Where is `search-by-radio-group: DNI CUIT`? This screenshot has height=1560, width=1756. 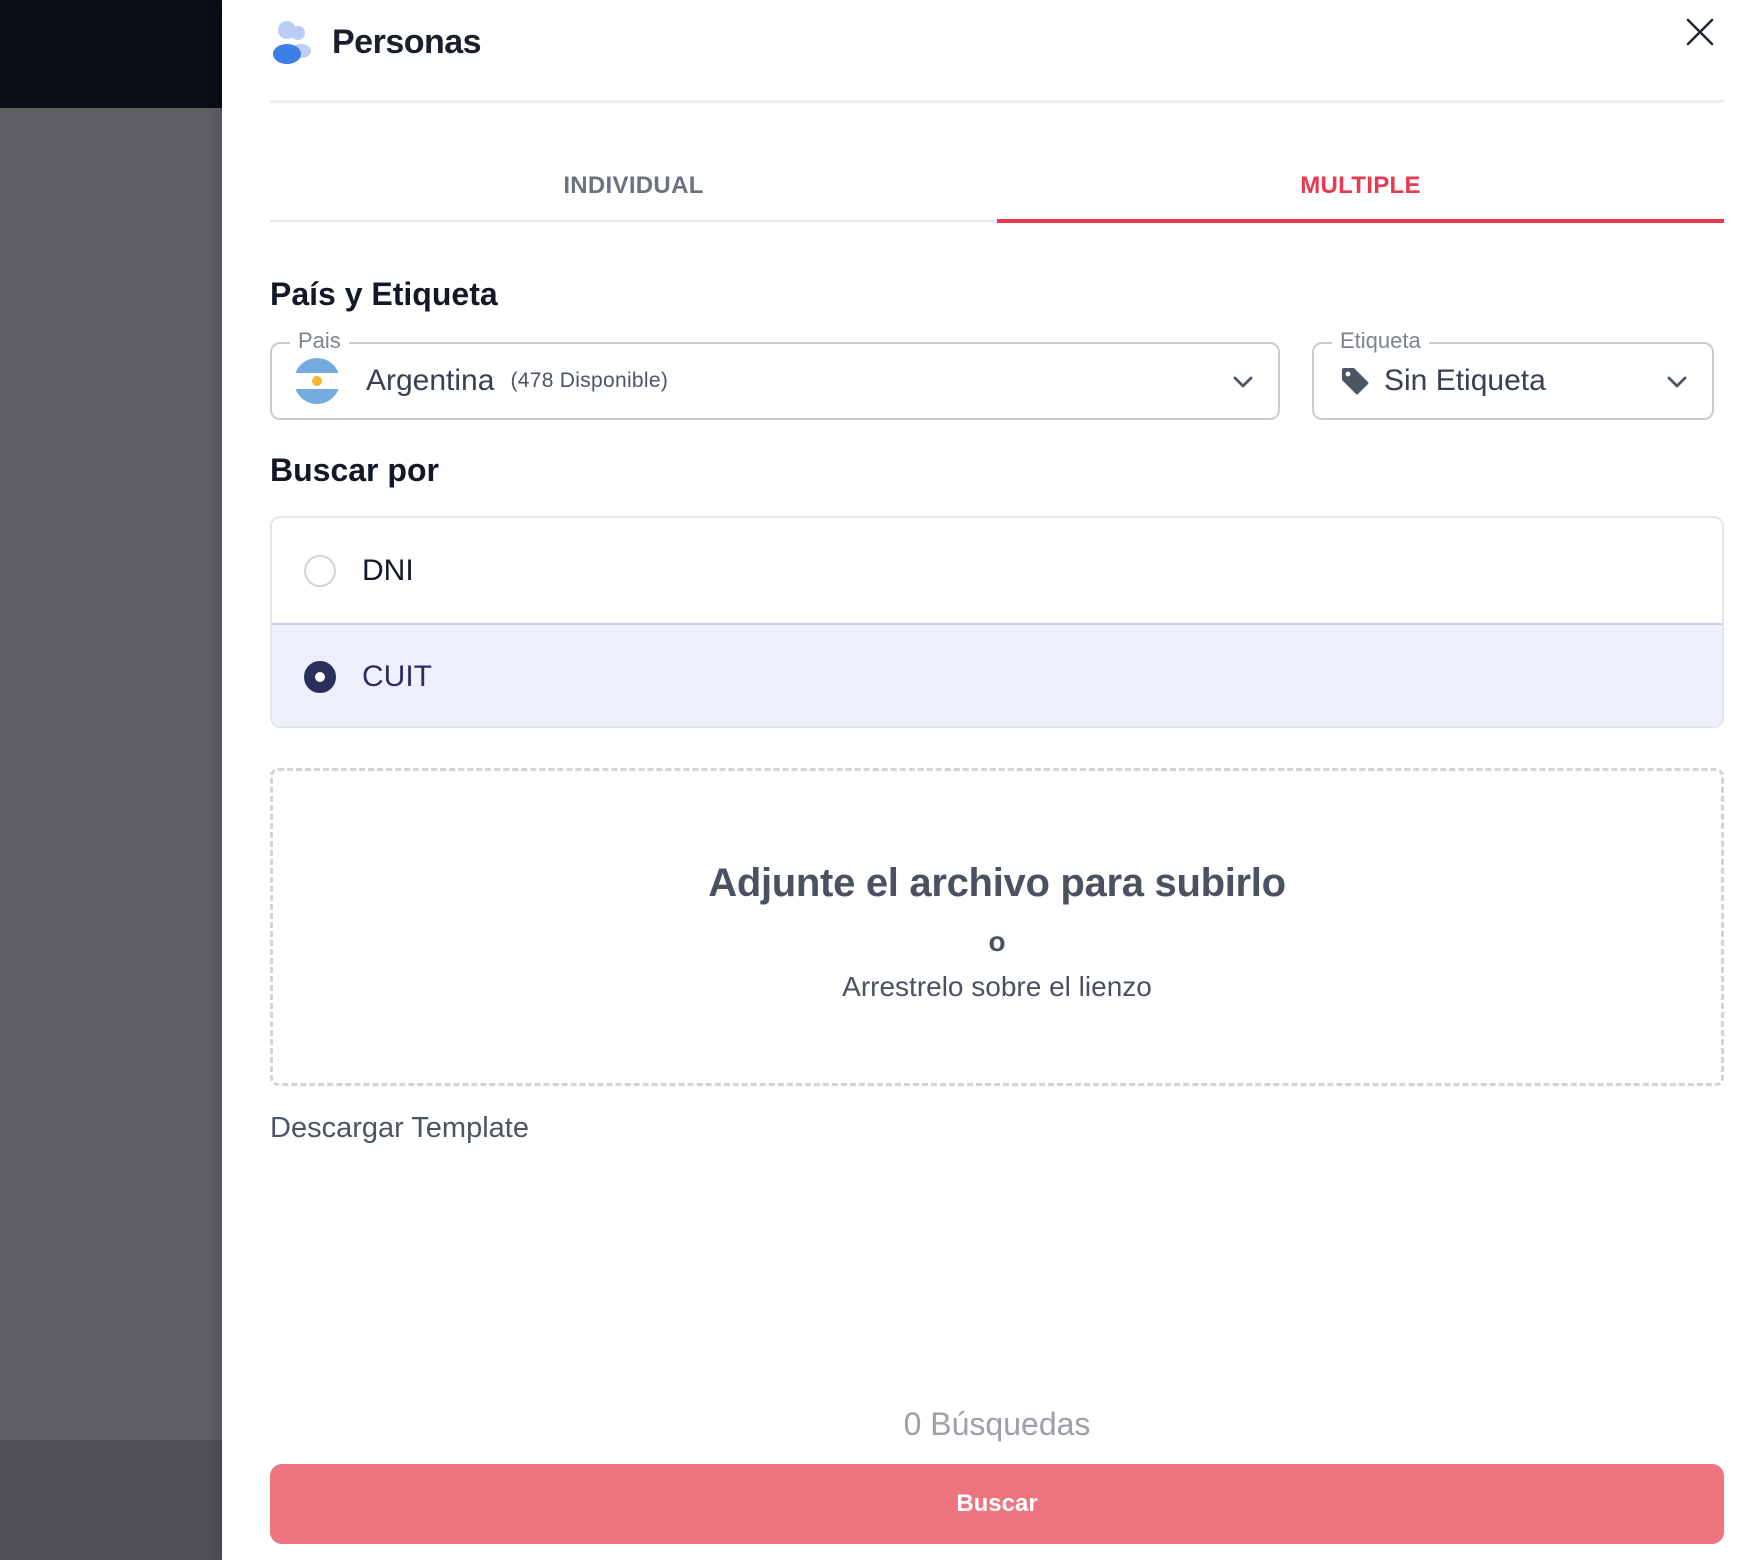
search-by-radio-group: DNI CUIT is located at coordinates (997, 622).